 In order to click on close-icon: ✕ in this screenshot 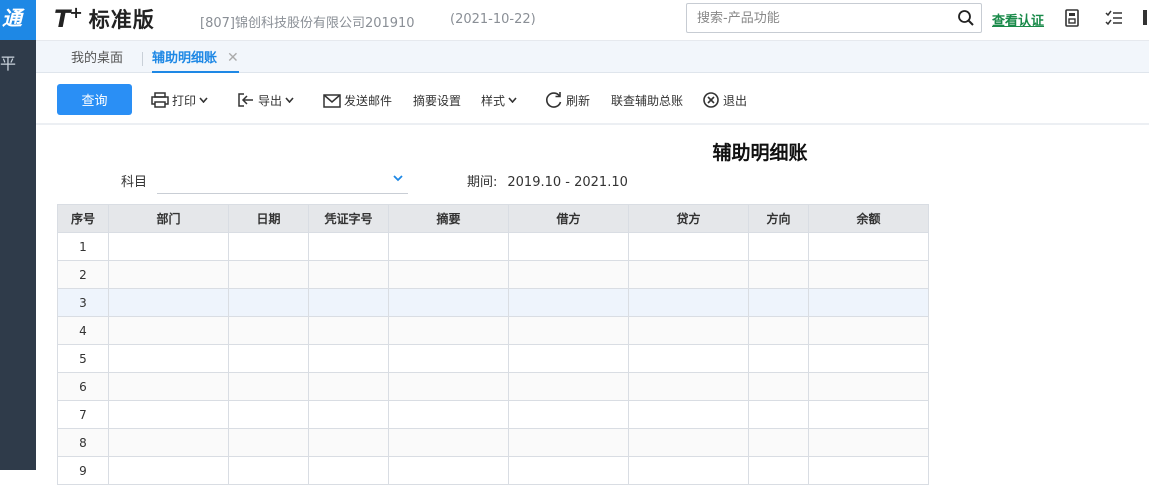, I will do `click(233, 58)`.